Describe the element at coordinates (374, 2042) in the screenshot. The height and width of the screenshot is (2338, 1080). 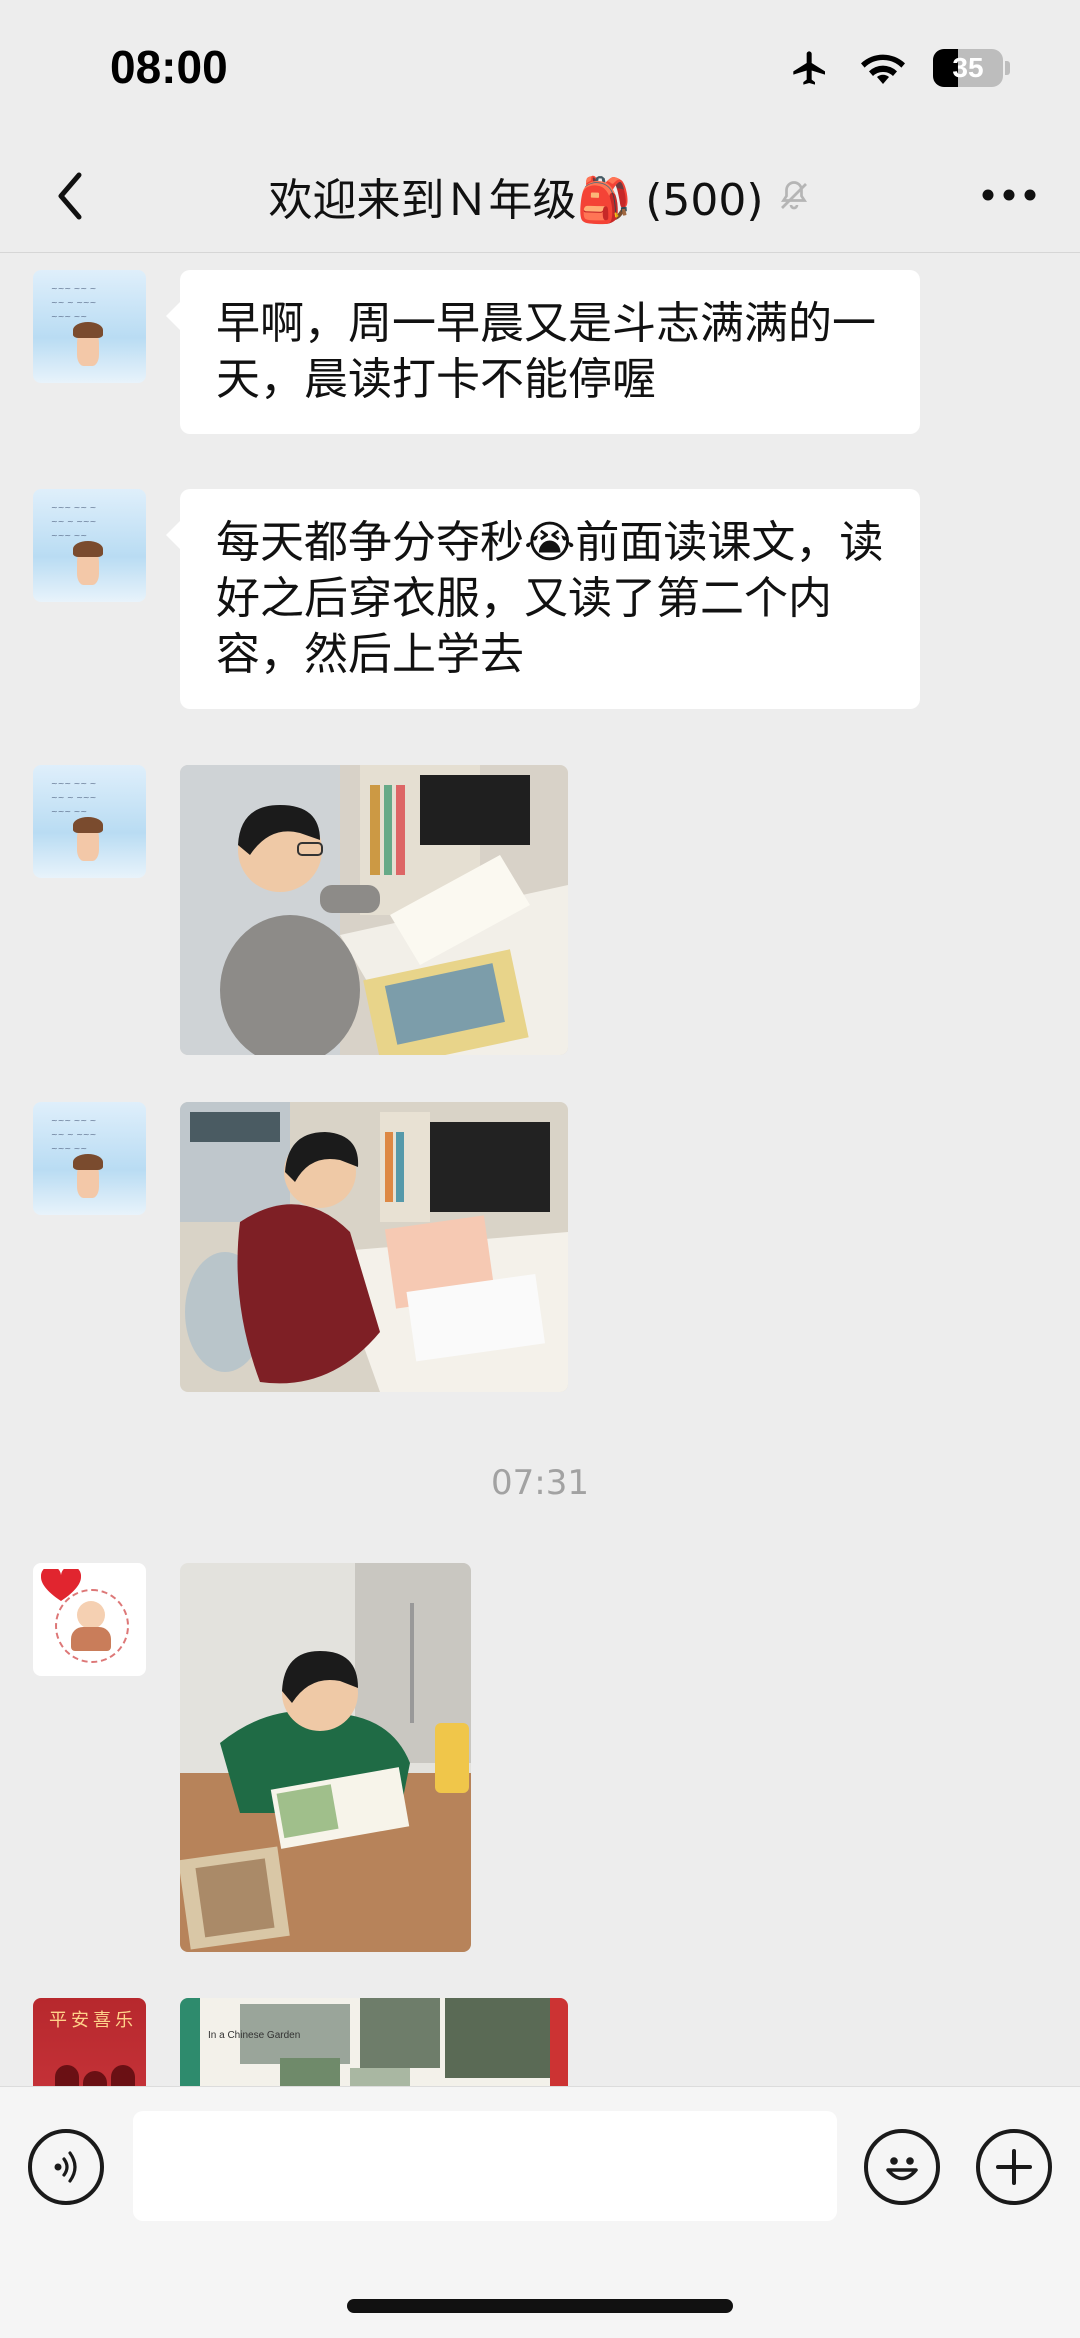
I see `textbook-page-photo: In a Chinese Garden` at that location.